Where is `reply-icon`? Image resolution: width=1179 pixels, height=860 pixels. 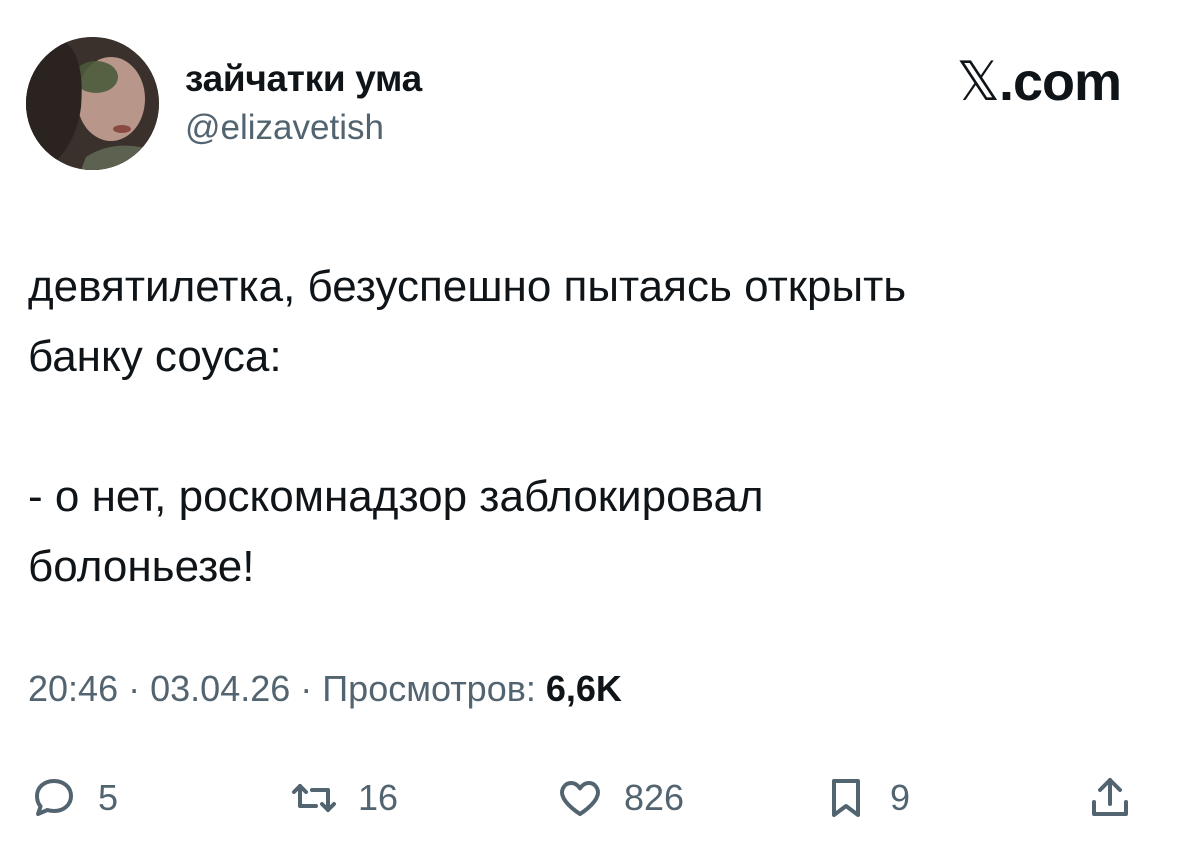 reply-icon is located at coordinates (54, 797).